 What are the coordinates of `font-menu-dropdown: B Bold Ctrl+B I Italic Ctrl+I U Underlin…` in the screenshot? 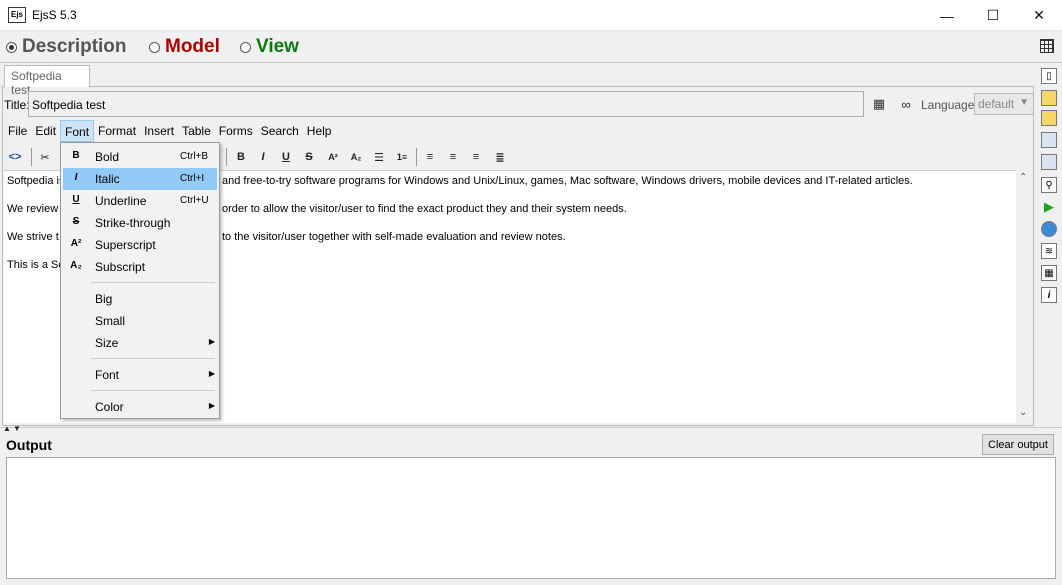 It's located at (140, 280).